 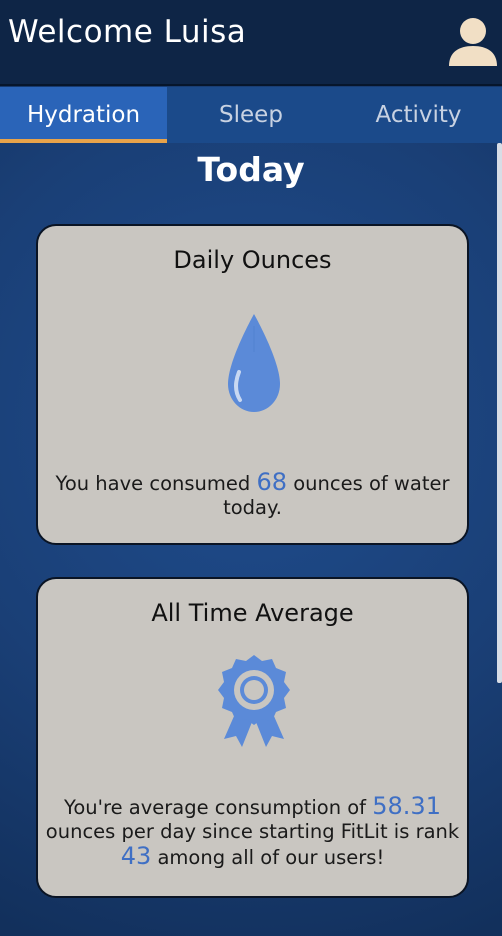 What do you see at coordinates (153, 483) in the screenshot?
I see `daily-text-before: You have consumed` at bounding box center [153, 483].